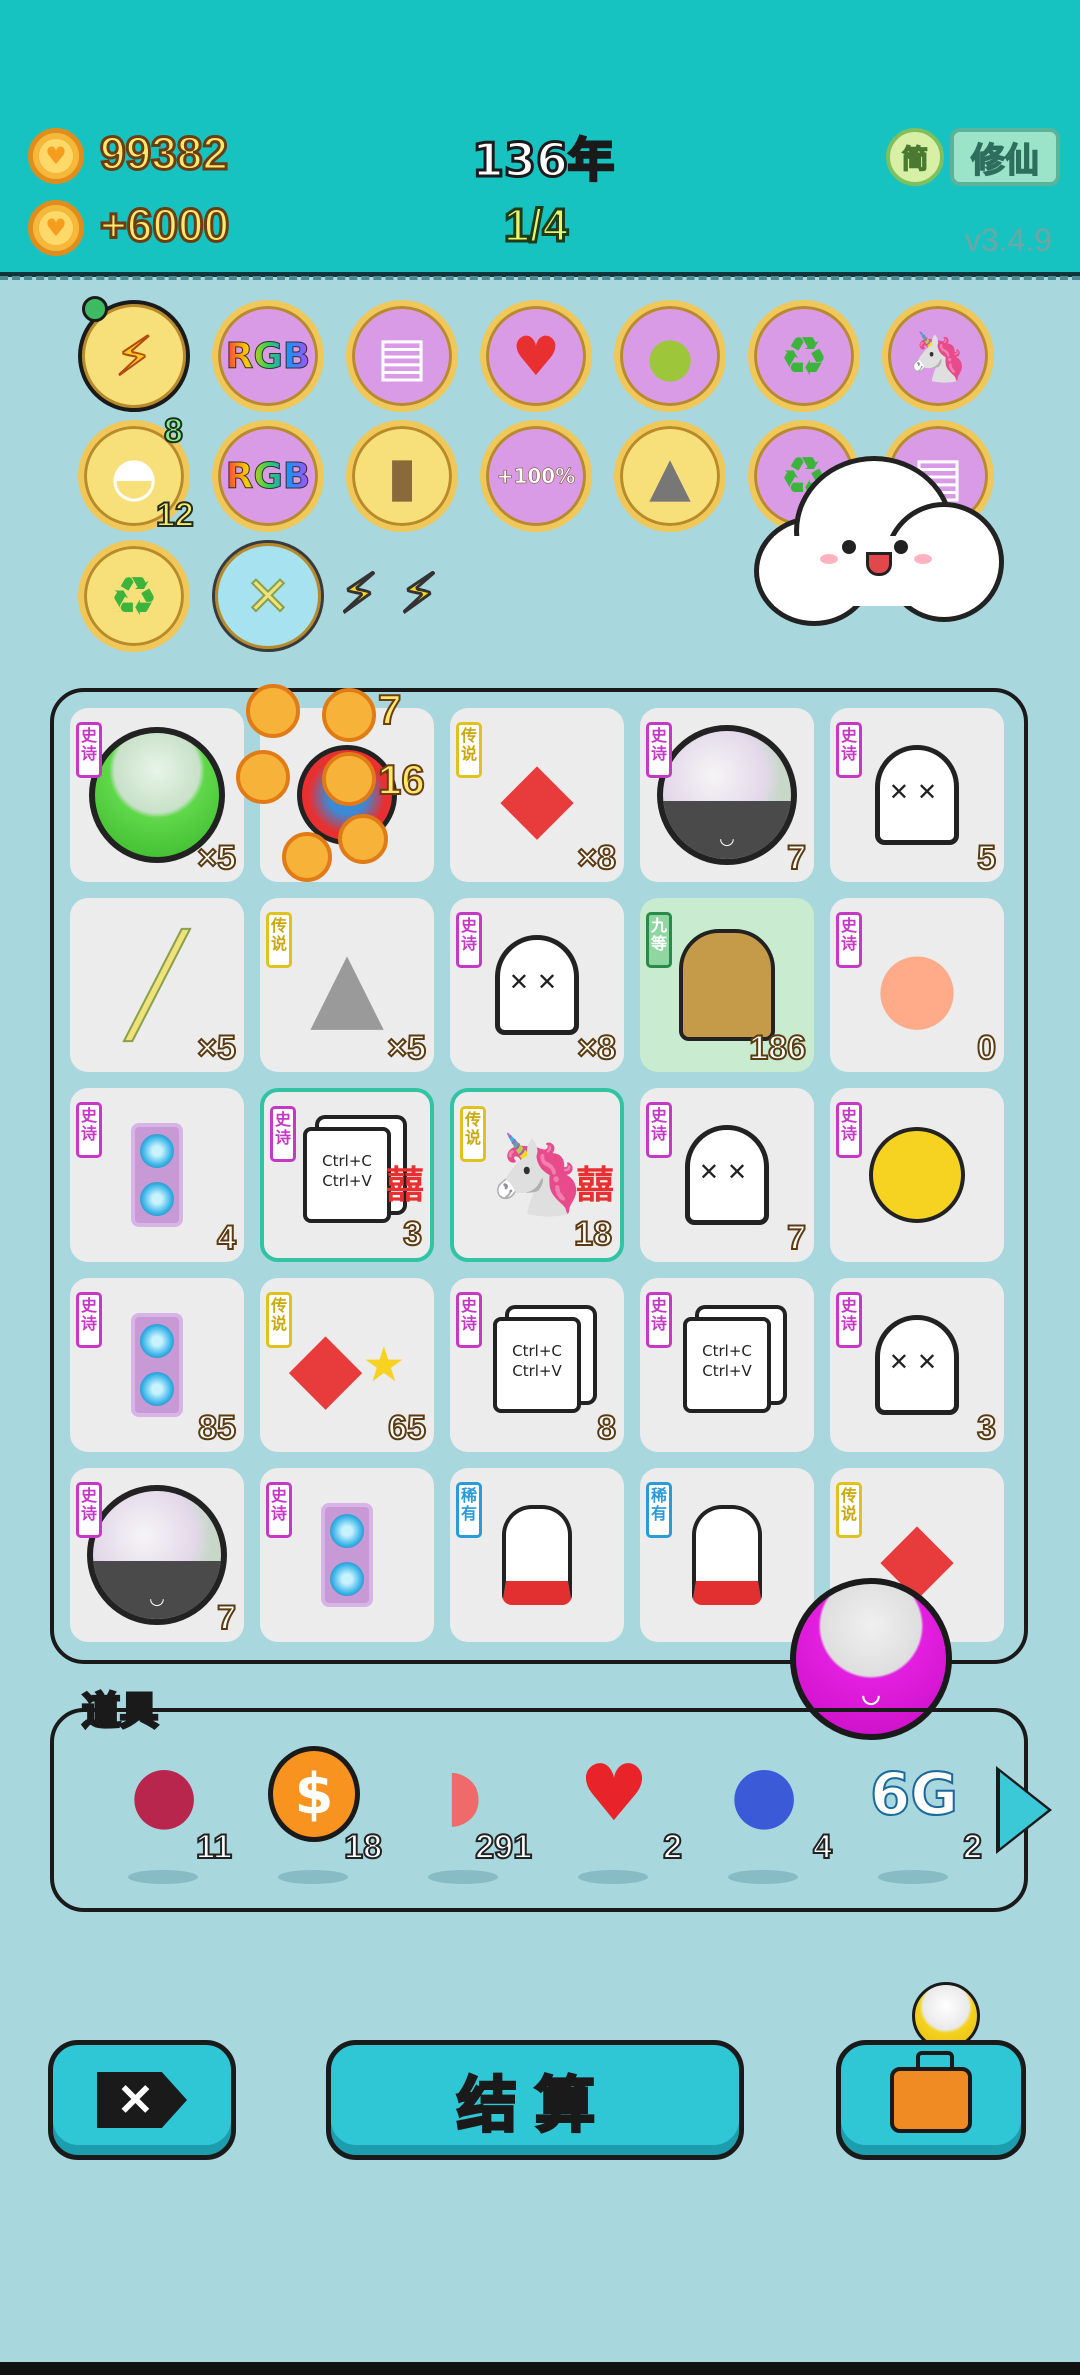  What do you see at coordinates (268, 356) in the screenshot?
I see `rgb-relic: RGB` at bounding box center [268, 356].